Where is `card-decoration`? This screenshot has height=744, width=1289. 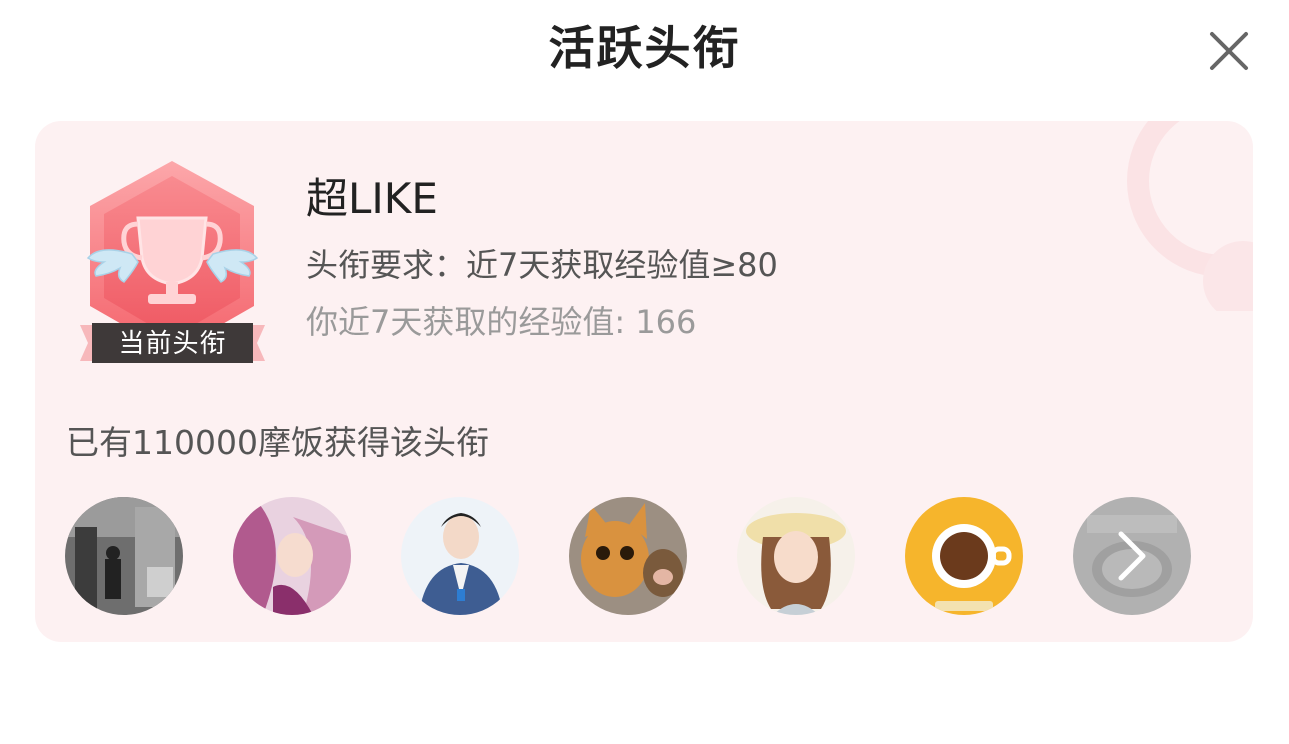 card-decoration is located at coordinates (1190, 216).